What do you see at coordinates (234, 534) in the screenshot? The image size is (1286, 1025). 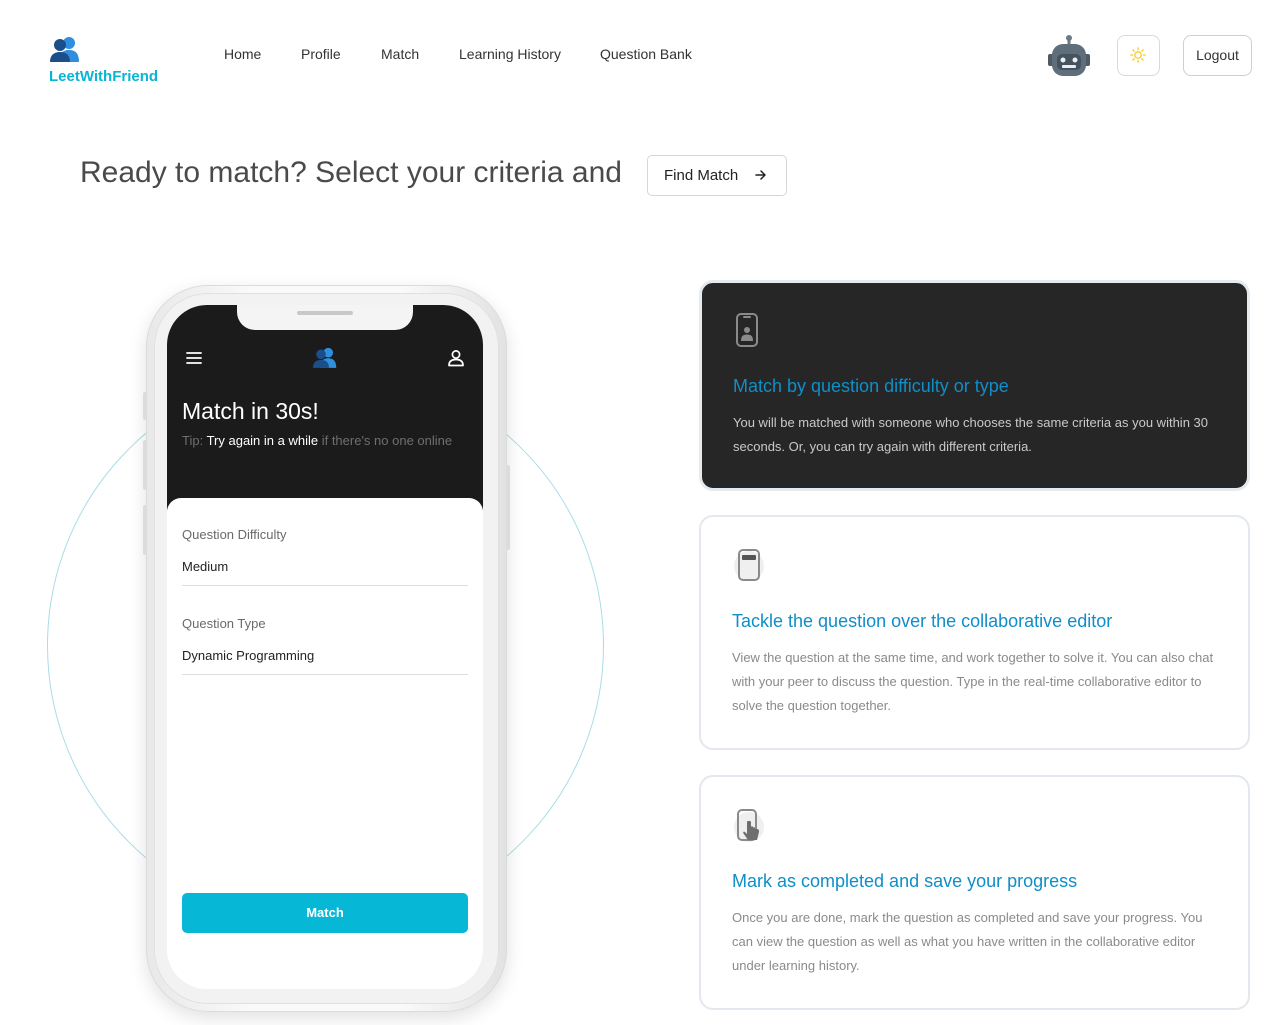 I see `difficulty-label: Question Difficulty` at bounding box center [234, 534].